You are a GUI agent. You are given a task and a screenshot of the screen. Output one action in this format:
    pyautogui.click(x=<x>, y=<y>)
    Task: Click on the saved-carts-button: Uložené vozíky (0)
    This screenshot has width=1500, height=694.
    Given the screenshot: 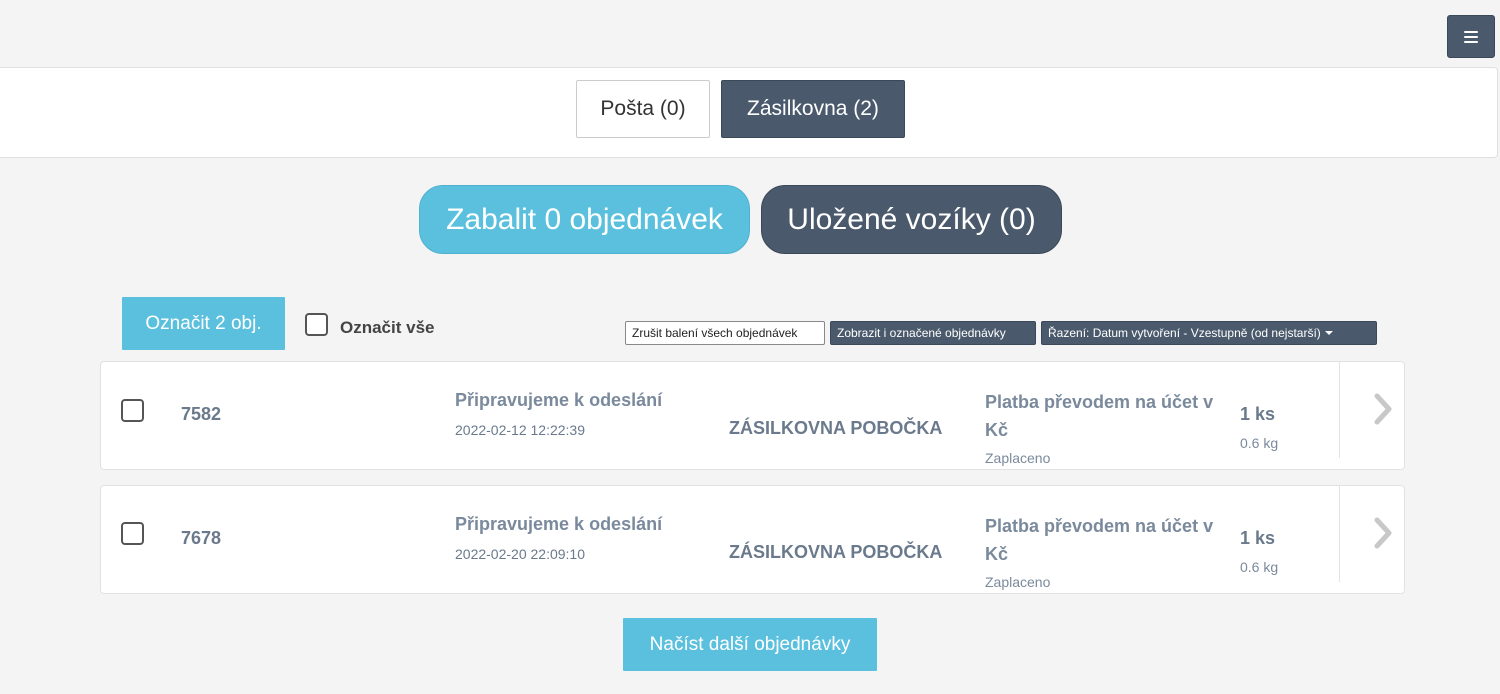 What is the action you would take?
    pyautogui.click(x=911, y=219)
    